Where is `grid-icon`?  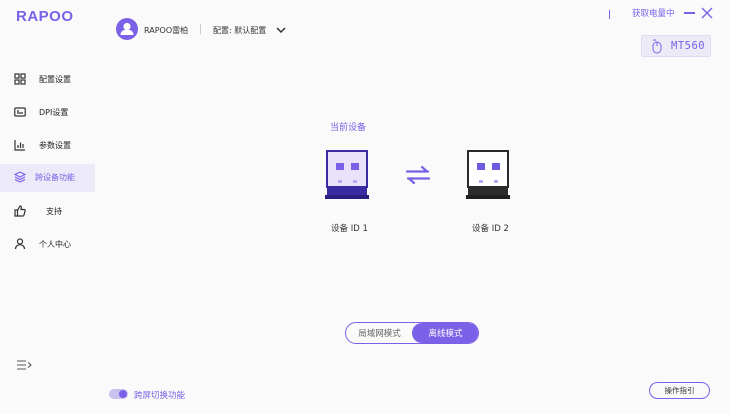
grid-icon is located at coordinates (20, 79).